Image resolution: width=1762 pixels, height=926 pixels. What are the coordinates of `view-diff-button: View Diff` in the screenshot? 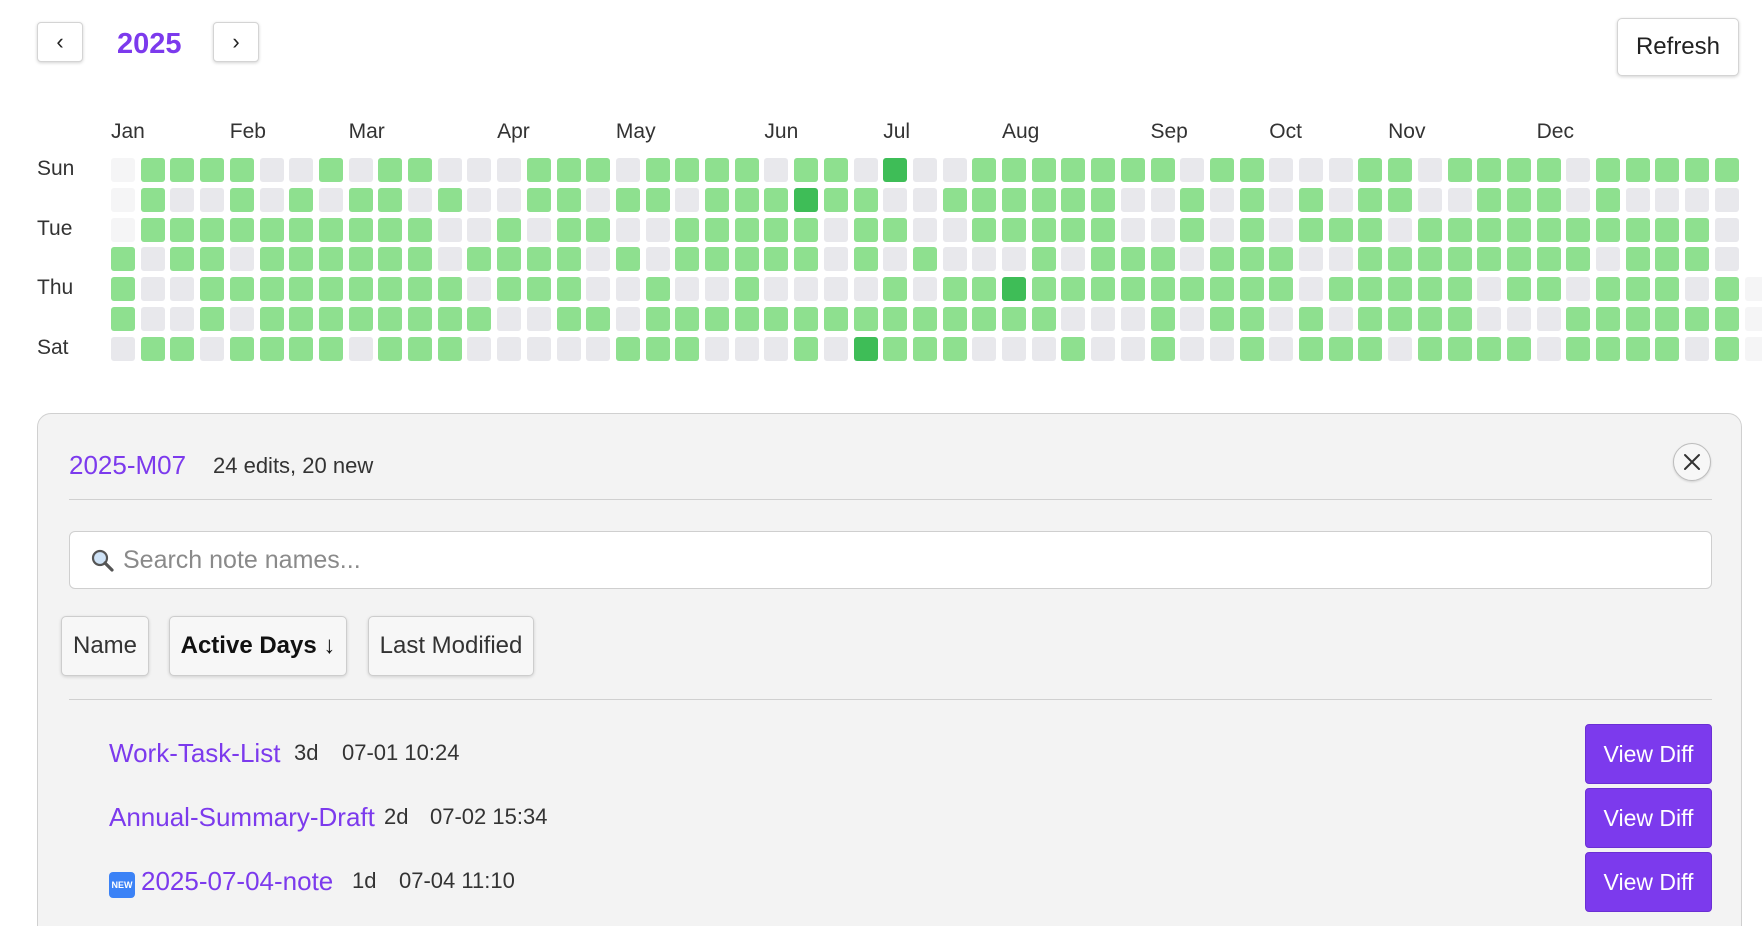 It's located at (1648, 882).